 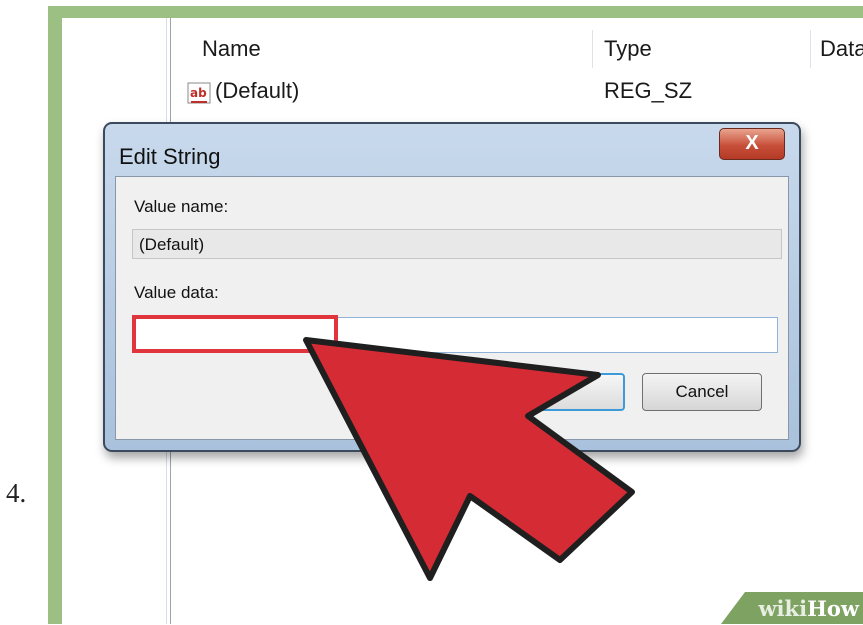 What do you see at coordinates (170, 156) in the screenshot?
I see `dialog-title: Edit String` at bounding box center [170, 156].